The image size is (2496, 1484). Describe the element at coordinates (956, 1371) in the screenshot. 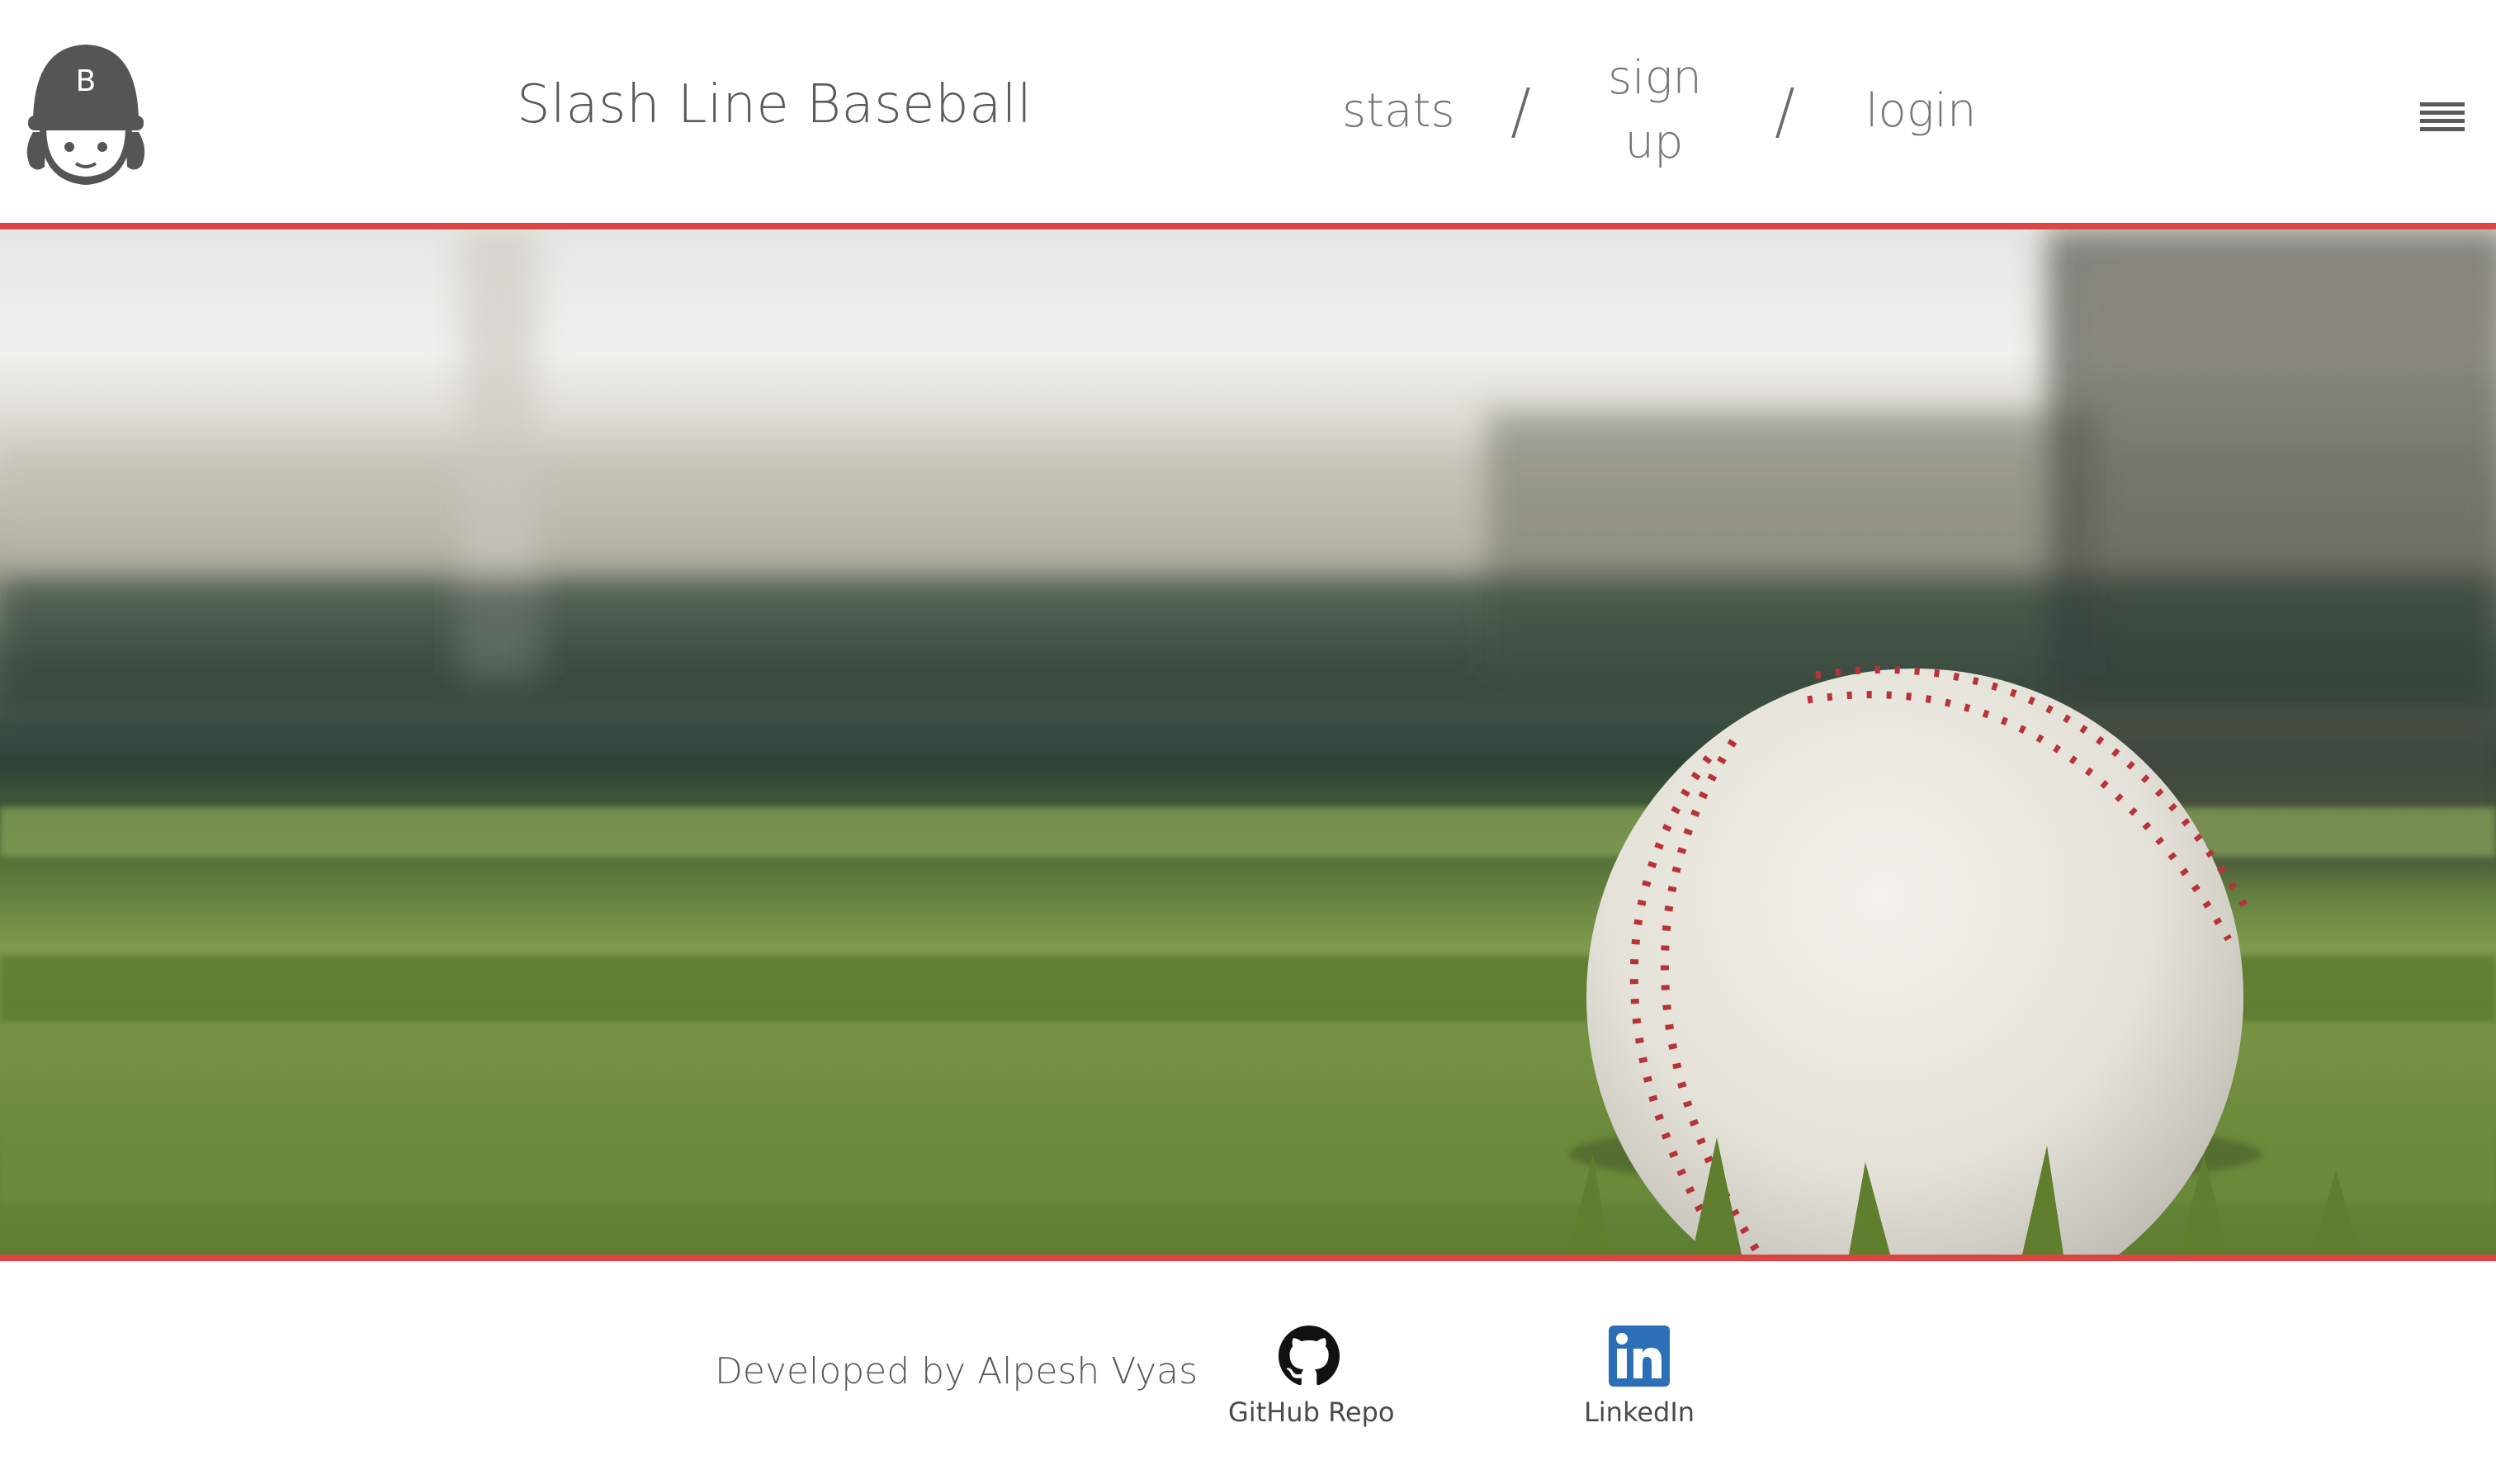

I see `developer-credit: Developed by Alpesh Vyas` at that location.